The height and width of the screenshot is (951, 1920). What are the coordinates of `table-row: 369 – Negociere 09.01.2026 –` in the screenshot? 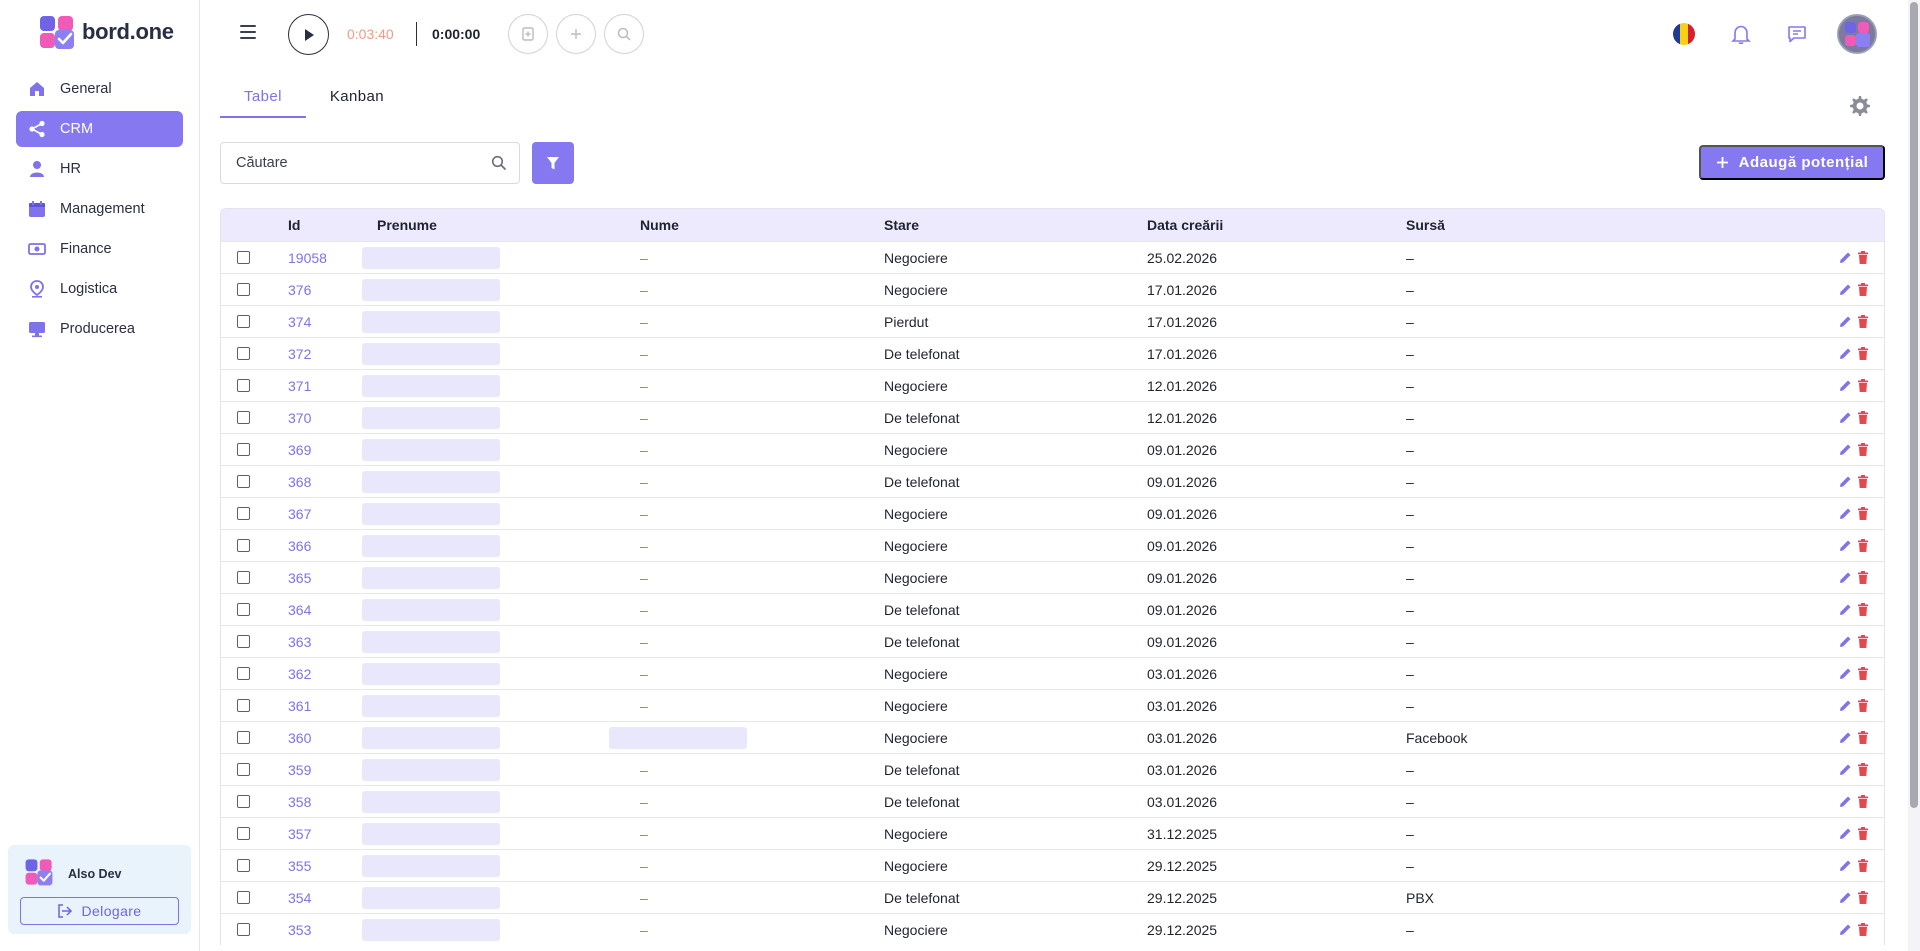 It's located at (1052, 449).